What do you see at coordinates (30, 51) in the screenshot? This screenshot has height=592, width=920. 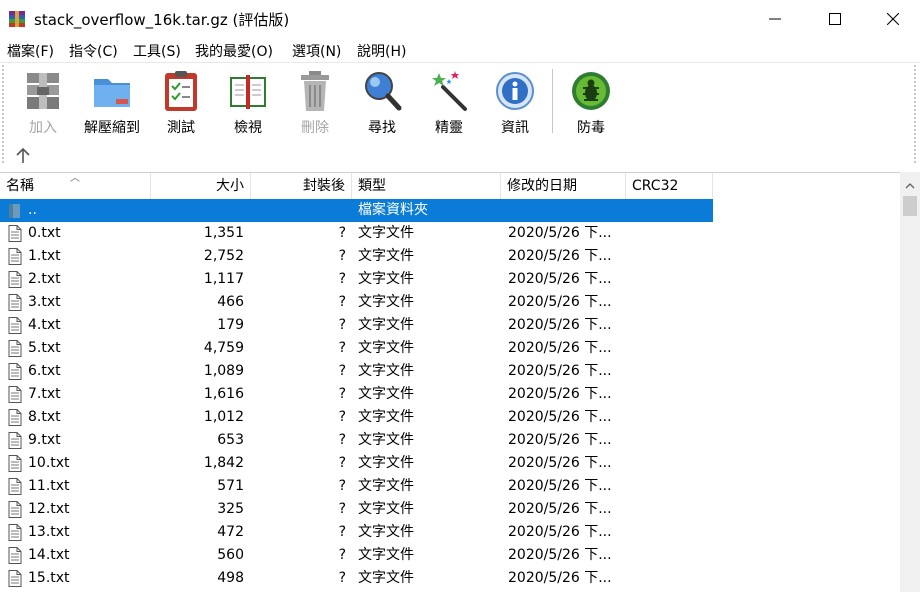 I see `menu-file: 檔案(F)` at bounding box center [30, 51].